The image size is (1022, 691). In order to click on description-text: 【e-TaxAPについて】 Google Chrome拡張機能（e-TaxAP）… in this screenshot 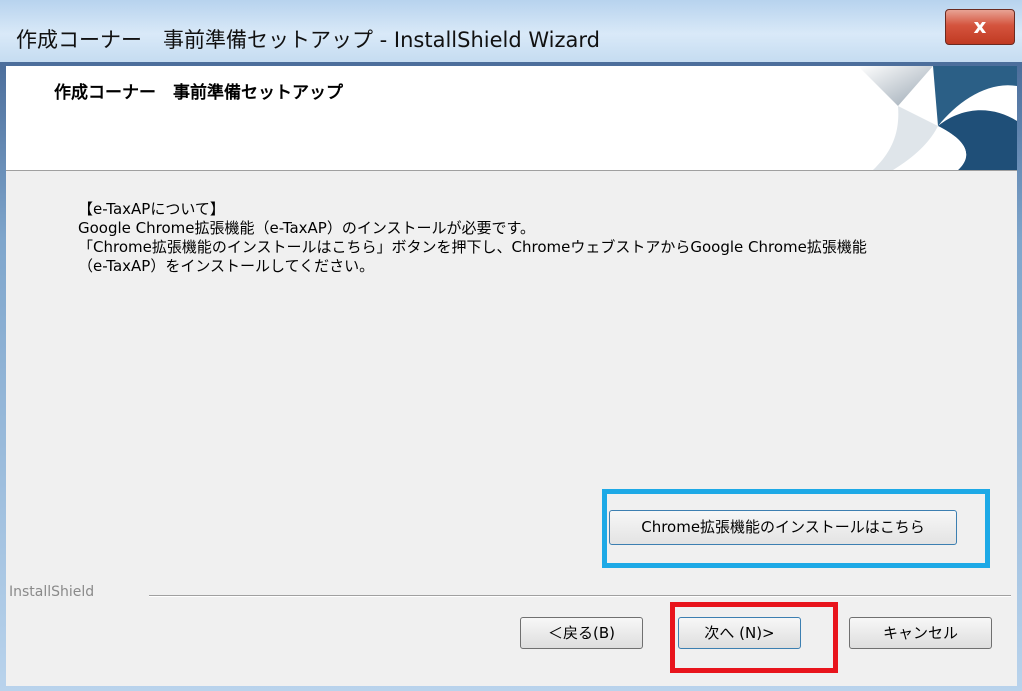, I will do `click(538, 238)`.